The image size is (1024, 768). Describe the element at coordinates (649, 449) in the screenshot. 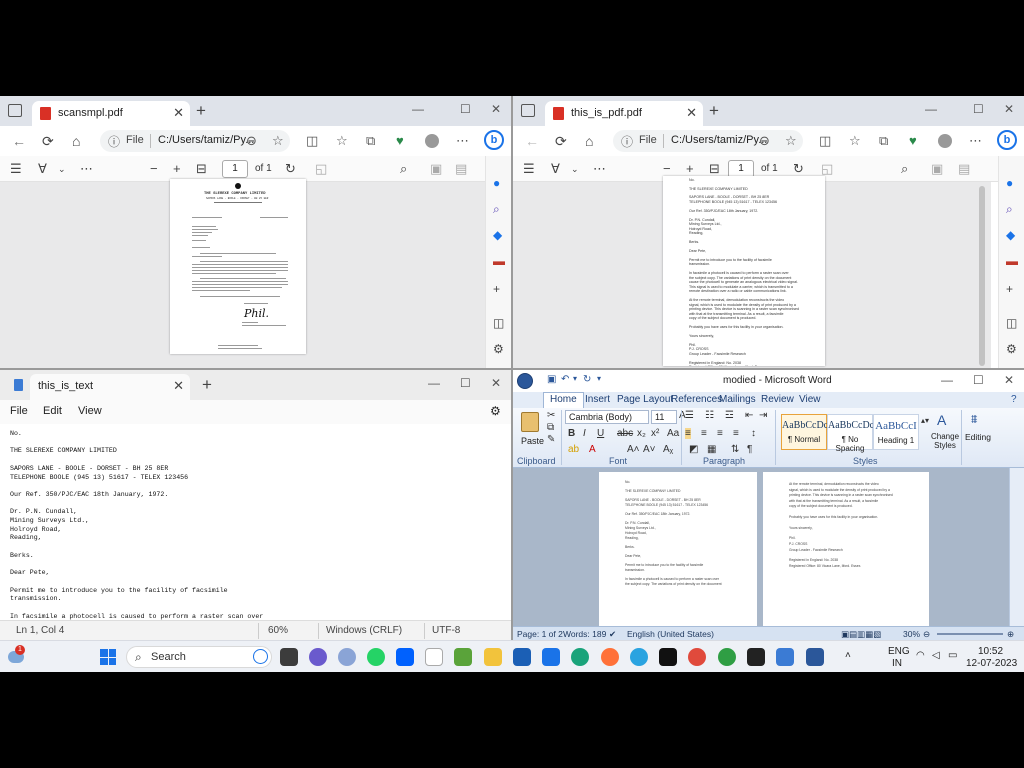

I see `font-size-down-icon: A˅` at that location.